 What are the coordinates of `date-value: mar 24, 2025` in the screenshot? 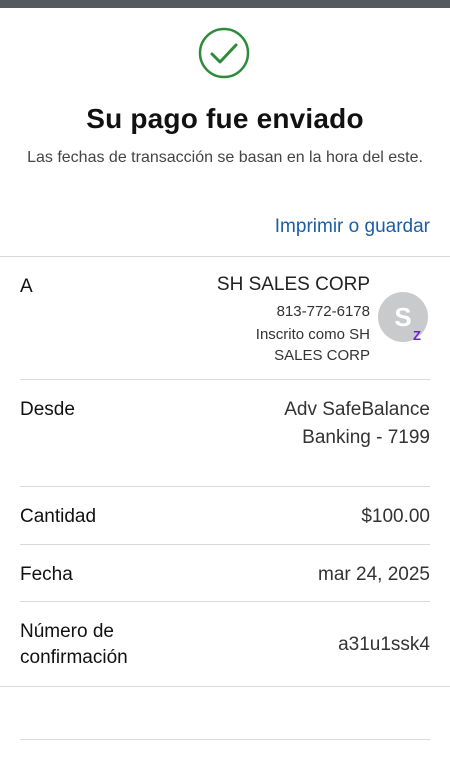 It's located at (374, 574).